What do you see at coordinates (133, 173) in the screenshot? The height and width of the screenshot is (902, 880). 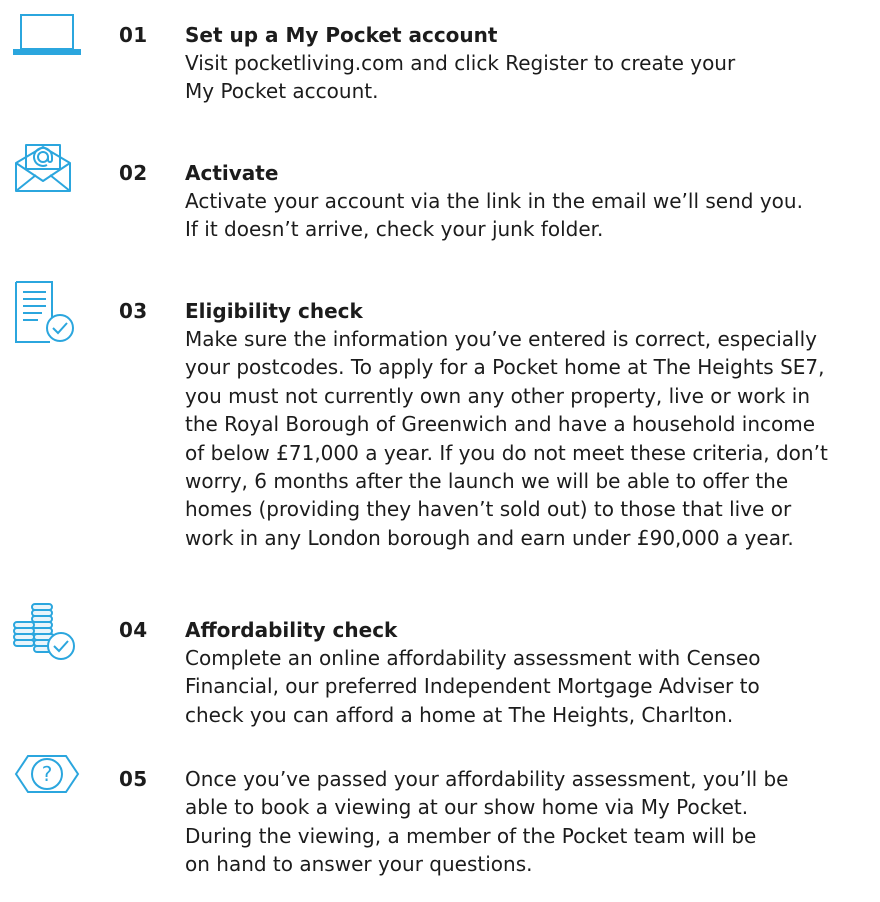 I see `step-number: 02` at bounding box center [133, 173].